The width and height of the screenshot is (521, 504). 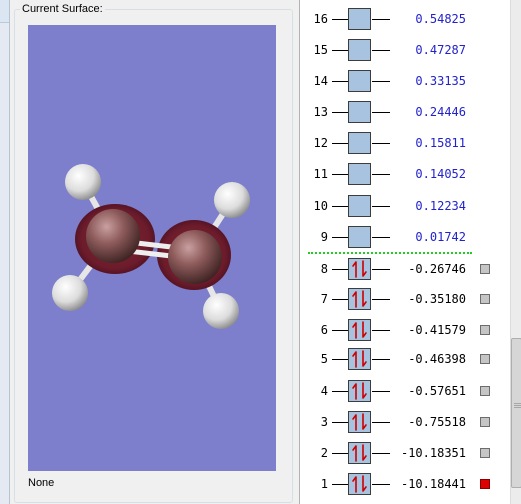 What do you see at coordinates (437, 269) in the screenshot?
I see `orbital-energy: -0.26746` at bounding box center [437, 269].